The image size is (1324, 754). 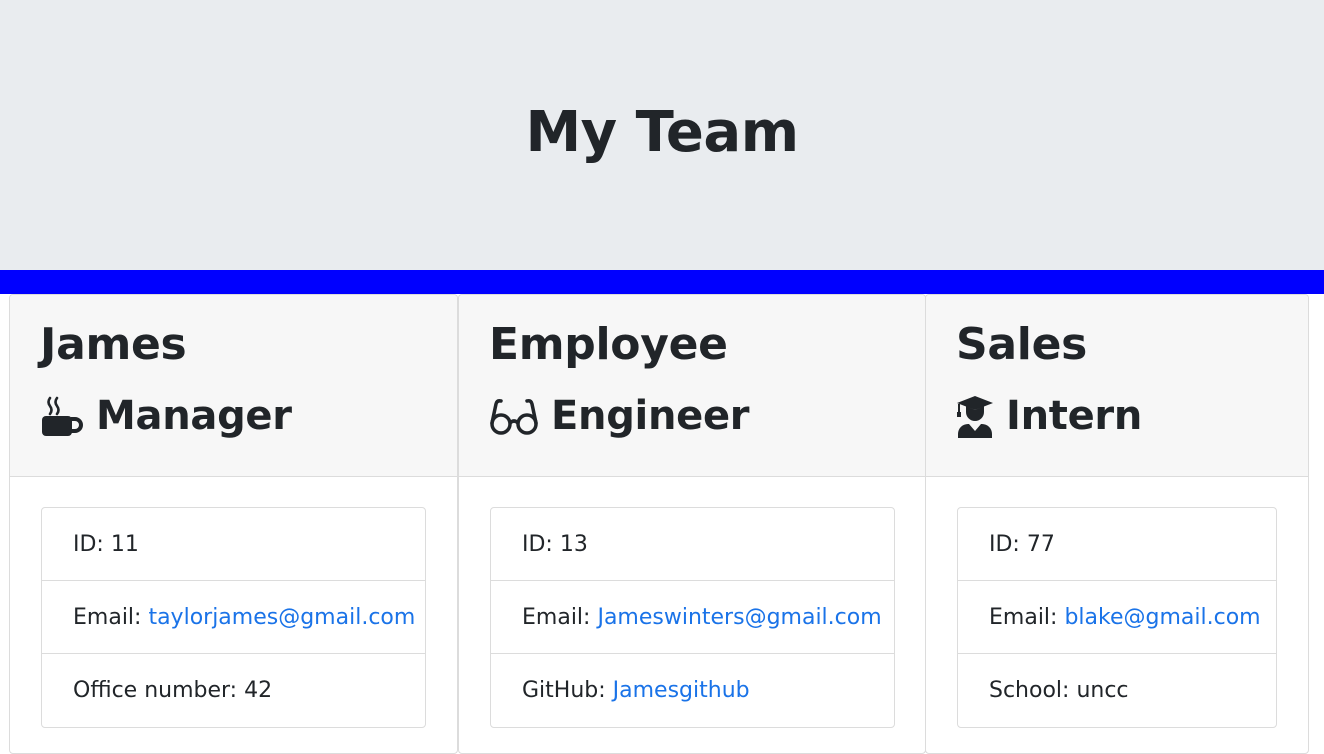 I want to click on id-value: 13, so click(x=573, y=544).